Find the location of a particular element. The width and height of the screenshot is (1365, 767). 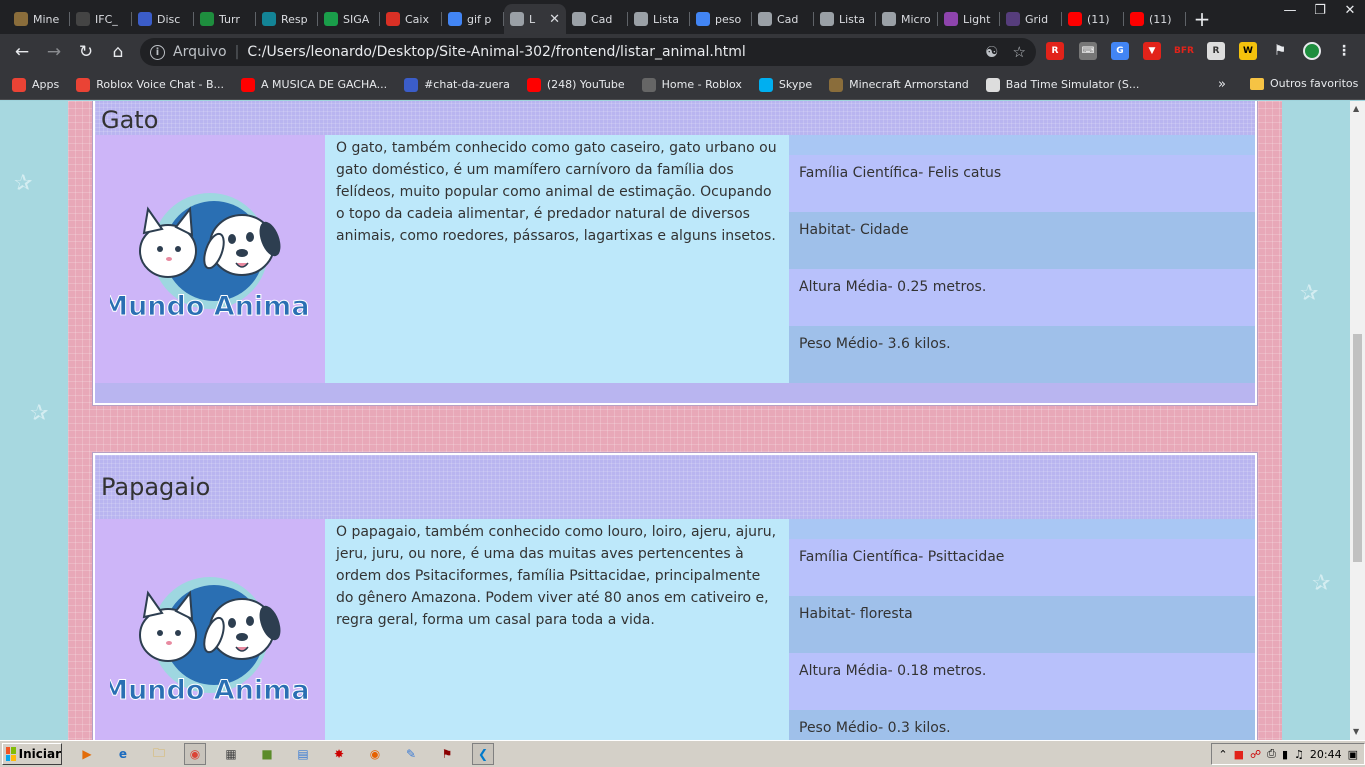

browser-tab: IFC_ is located at coordinates (101, 19).